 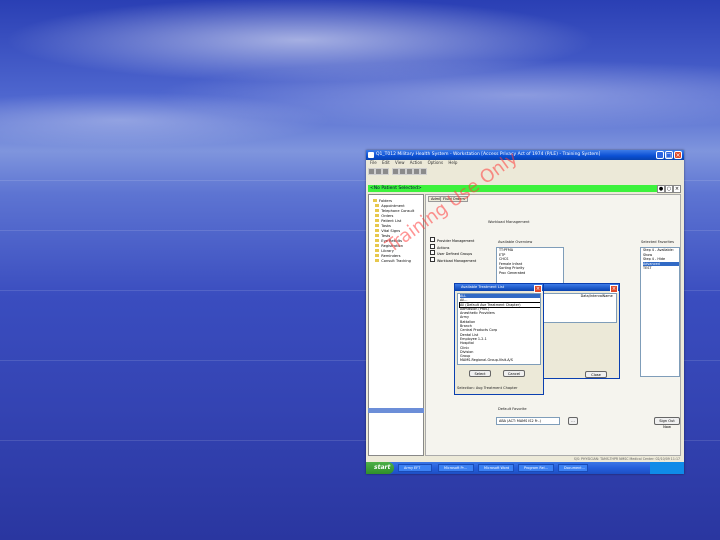 What do you see at coordinates (669, 189) in the screenshot?
I see `search-icon: ○` at bounding box center [669, 189].